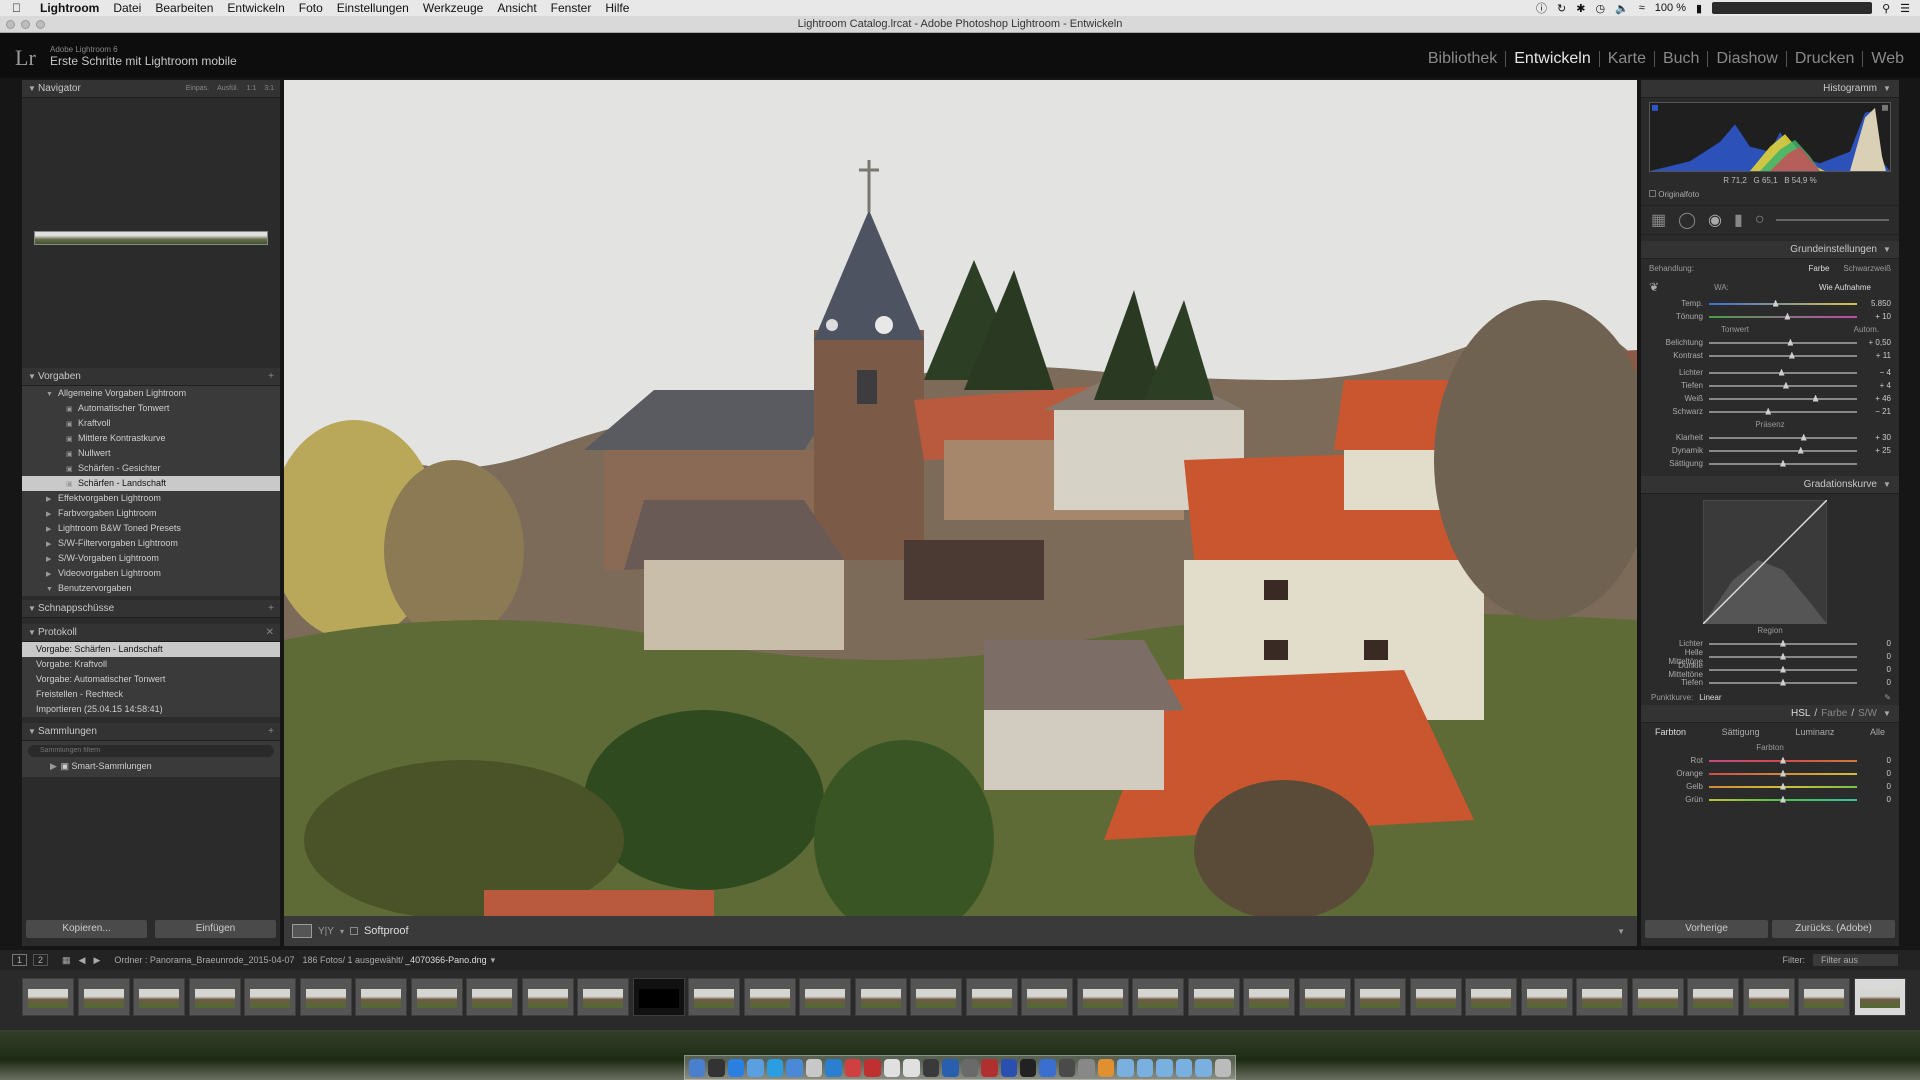 The width and height of the screenshot is (1920, 1080). What do you see at coordinates (1819, 268) in the screenshot?
I see `treatment-color-button: Farbe` at bounding box center [1819, 268].